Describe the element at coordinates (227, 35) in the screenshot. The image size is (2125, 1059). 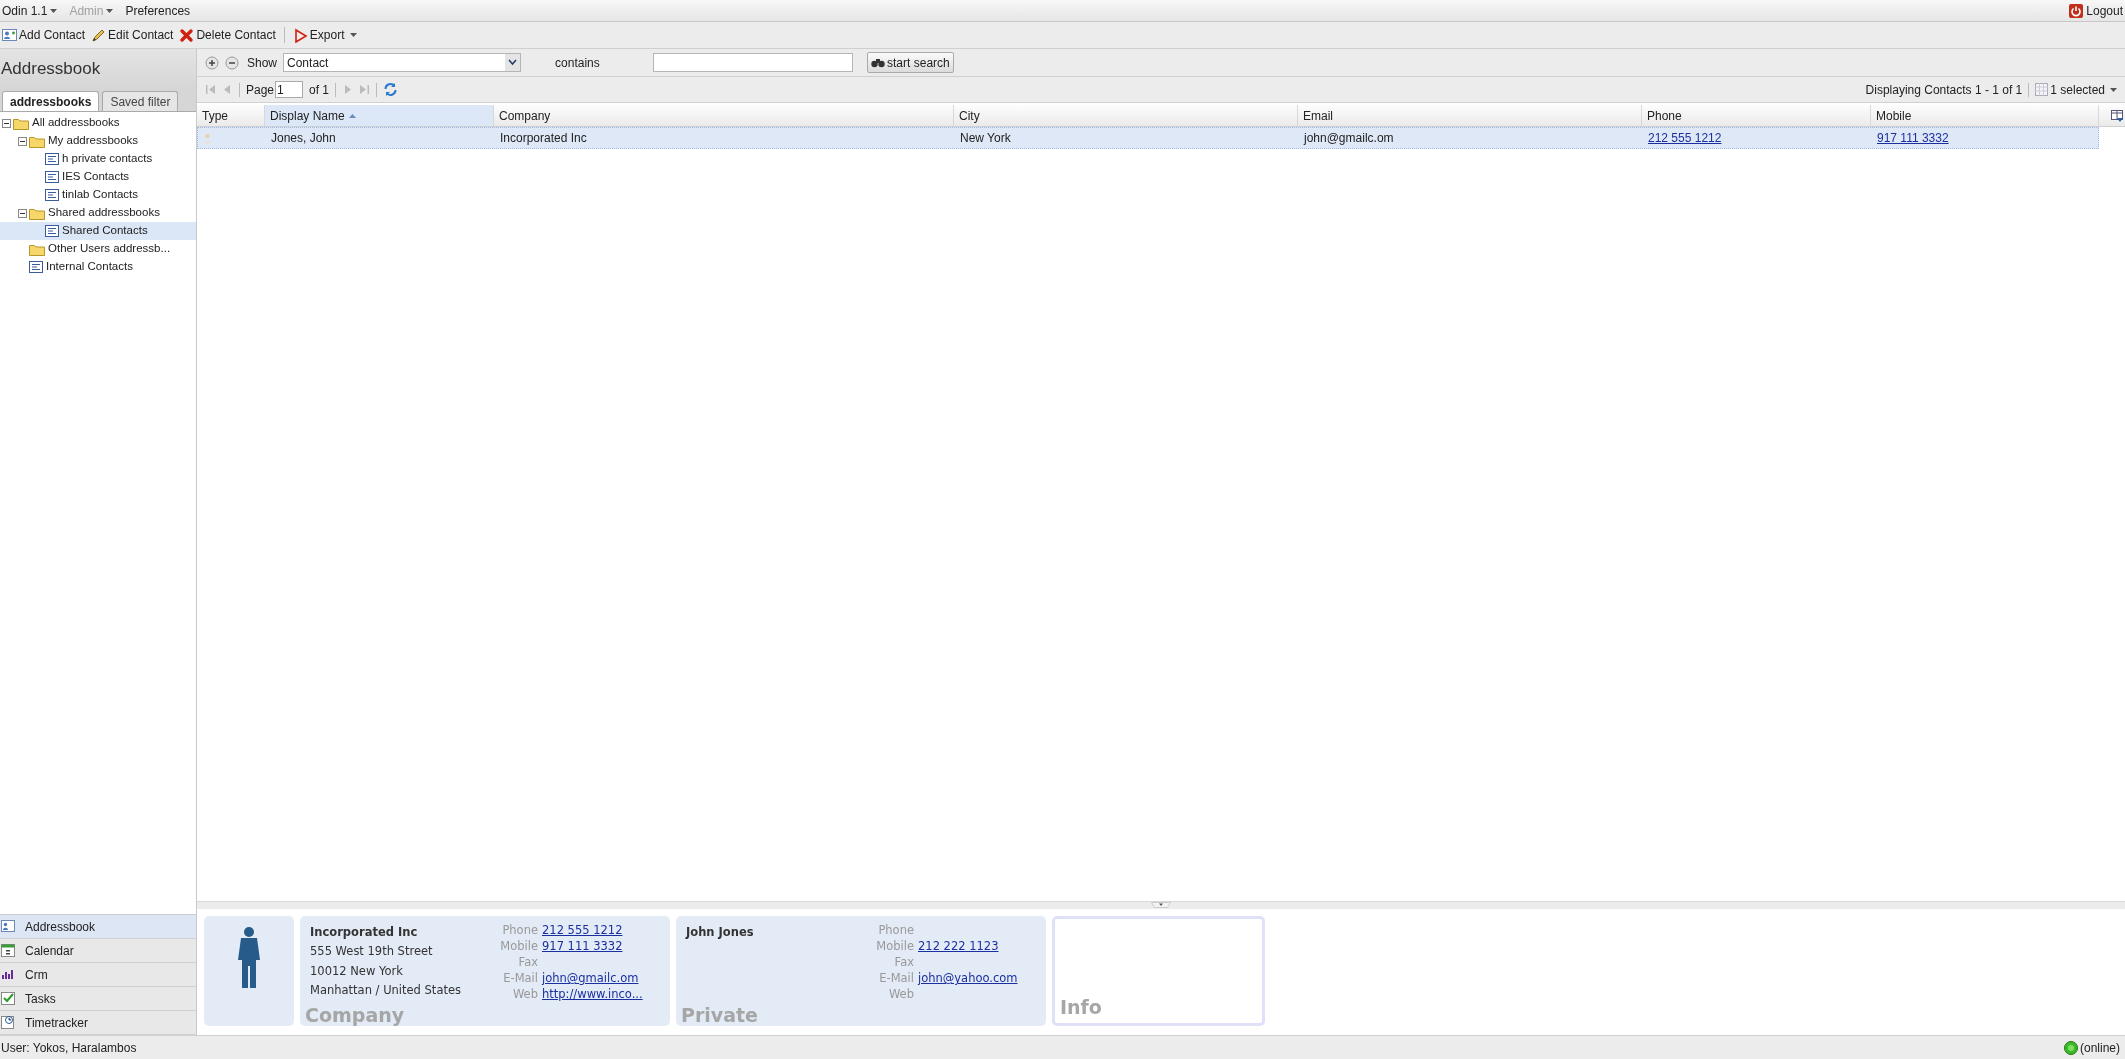
I see `toolbar-button: Delete Contact` at that location.